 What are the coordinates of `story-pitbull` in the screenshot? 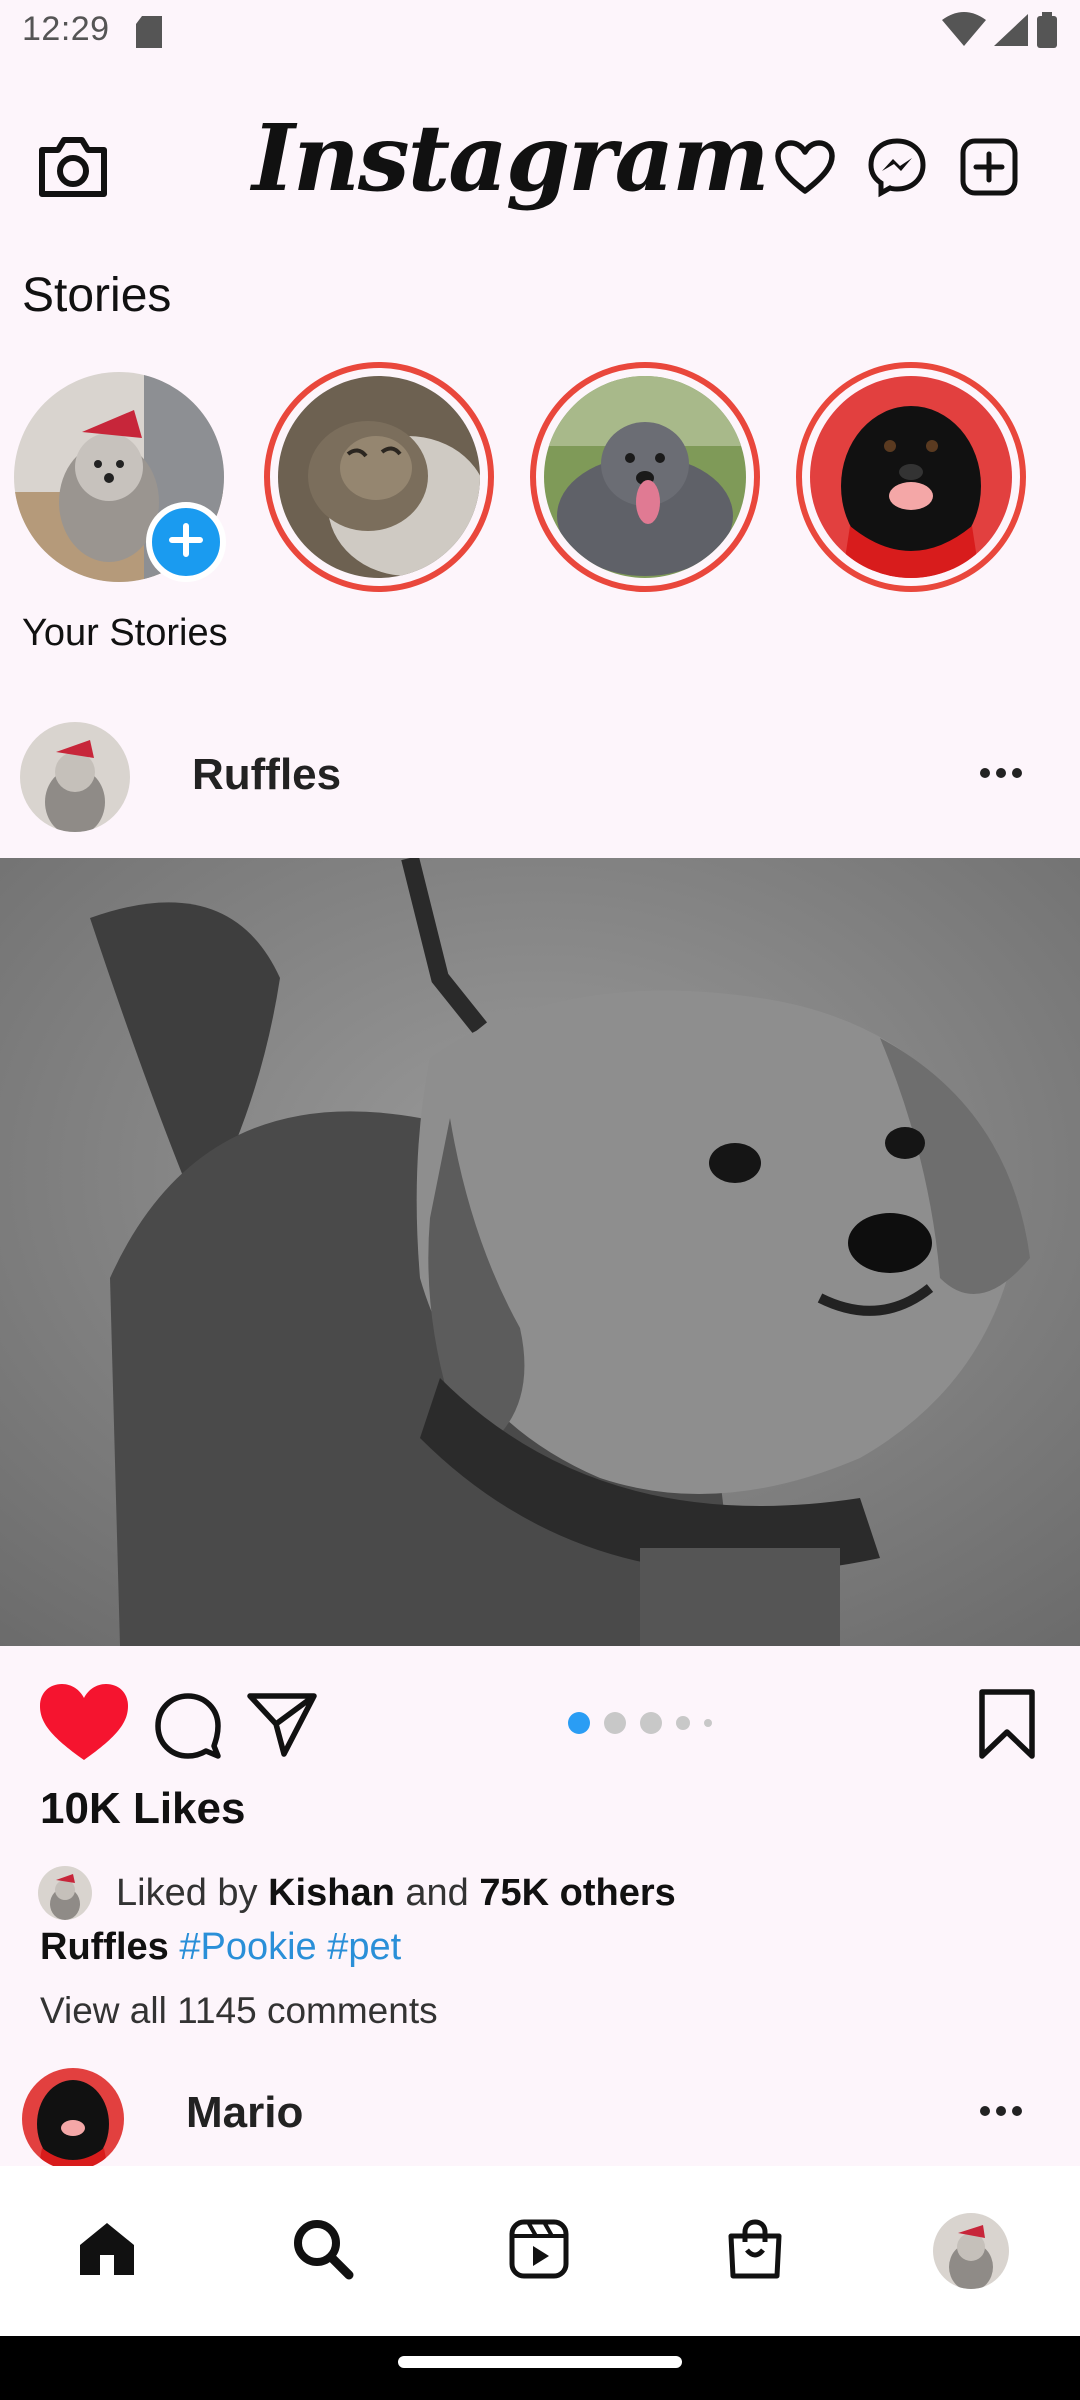 It's located at (645, 477).